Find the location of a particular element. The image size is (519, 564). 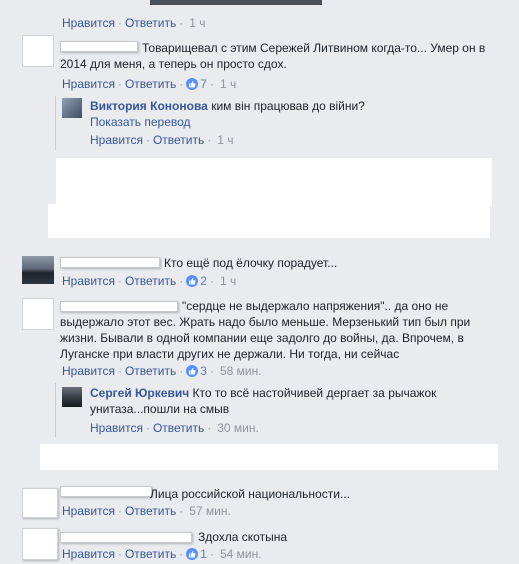

comment-text: Здохла скотына is located at coordinates (243, 537).